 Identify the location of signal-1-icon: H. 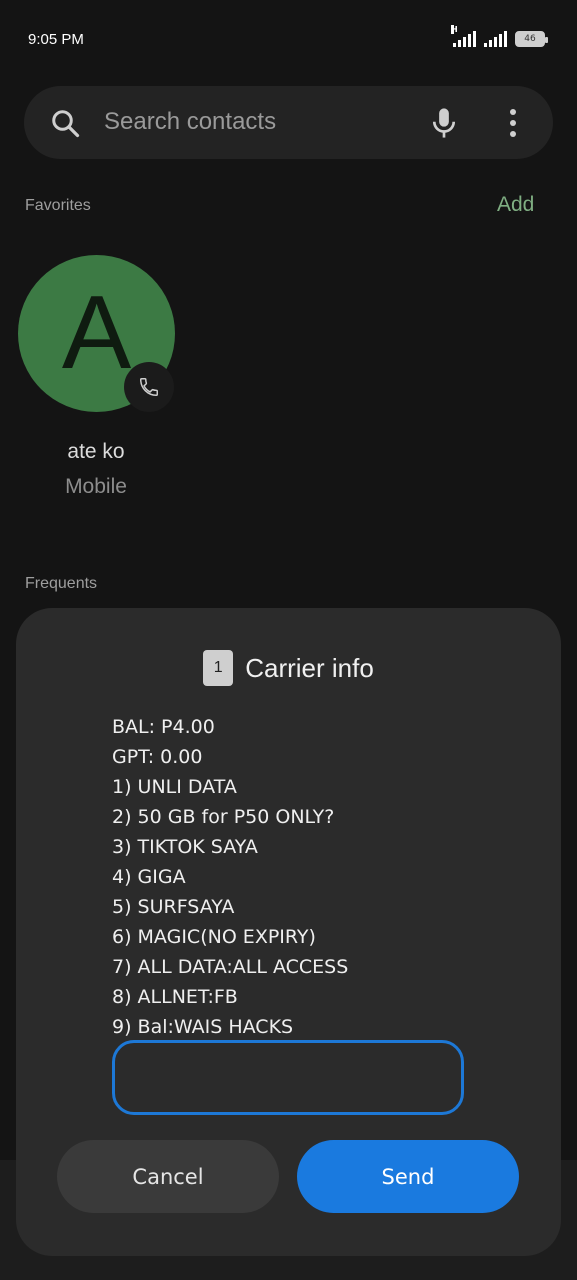
(463, 36).